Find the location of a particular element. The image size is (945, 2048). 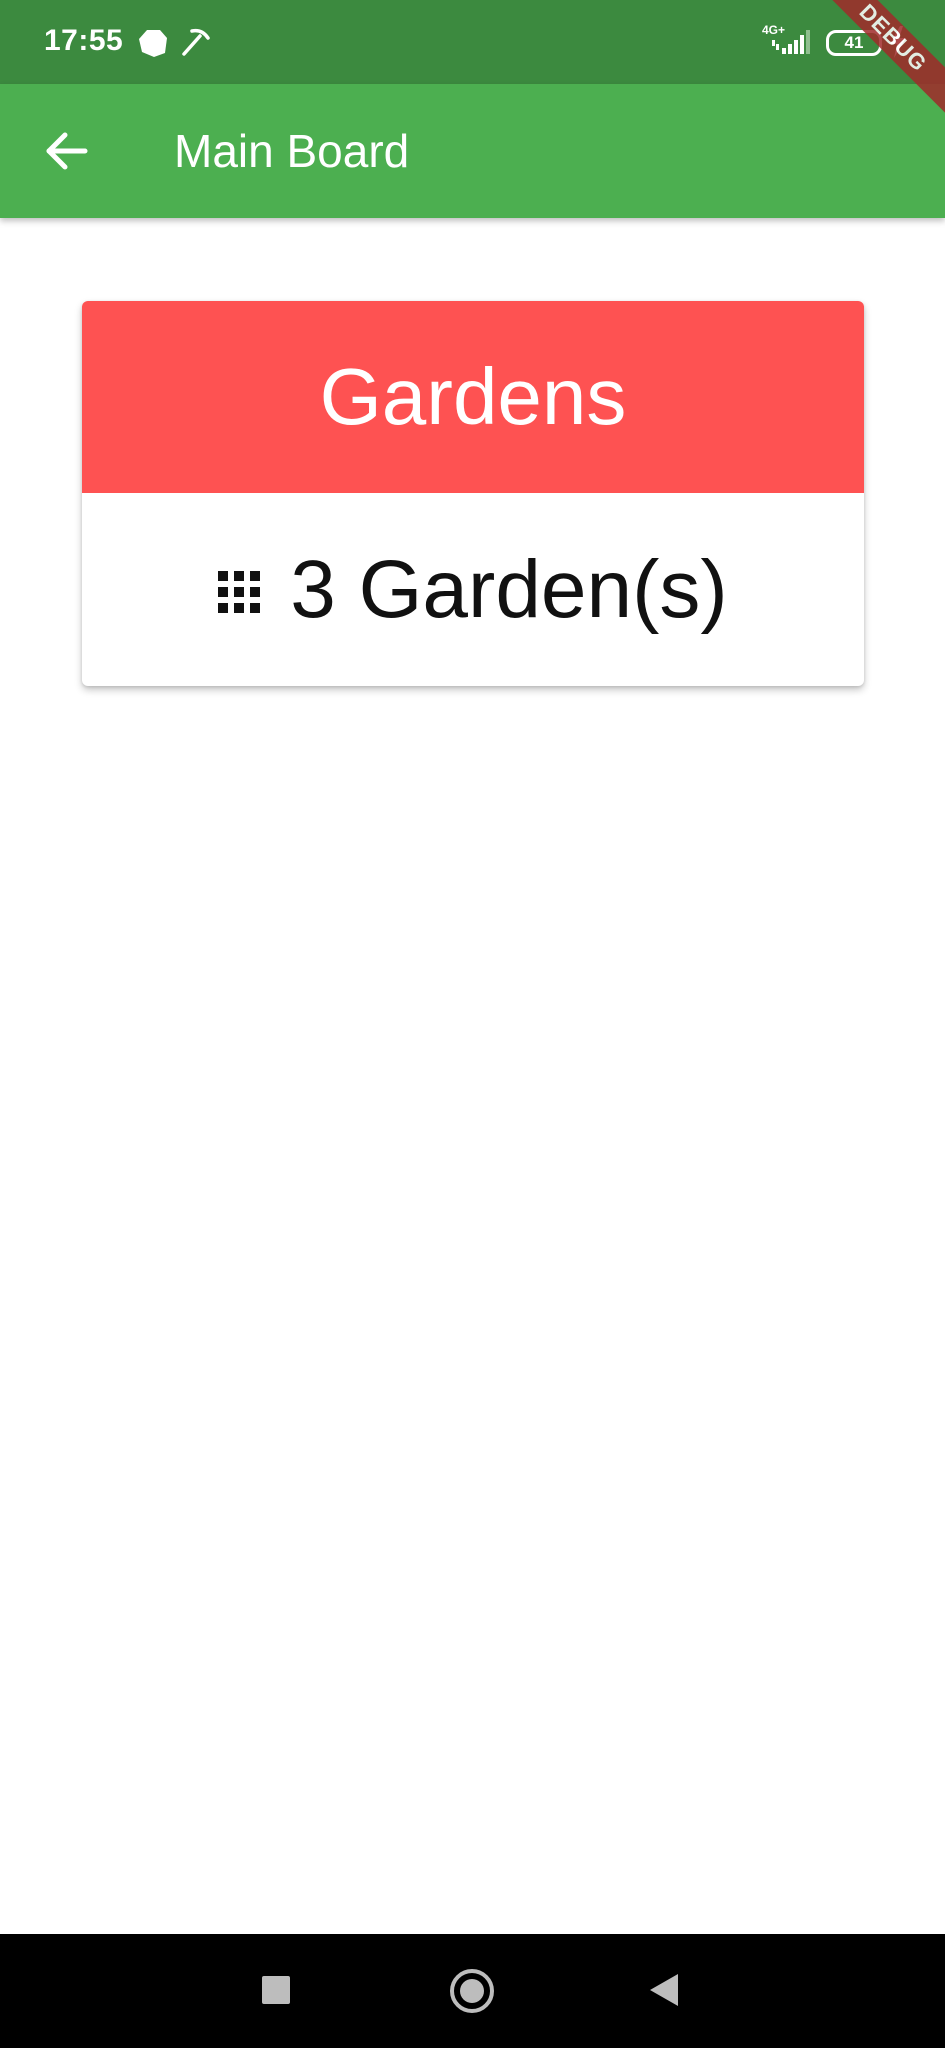

battery-level: 41 is located at coordinates (854, 42).